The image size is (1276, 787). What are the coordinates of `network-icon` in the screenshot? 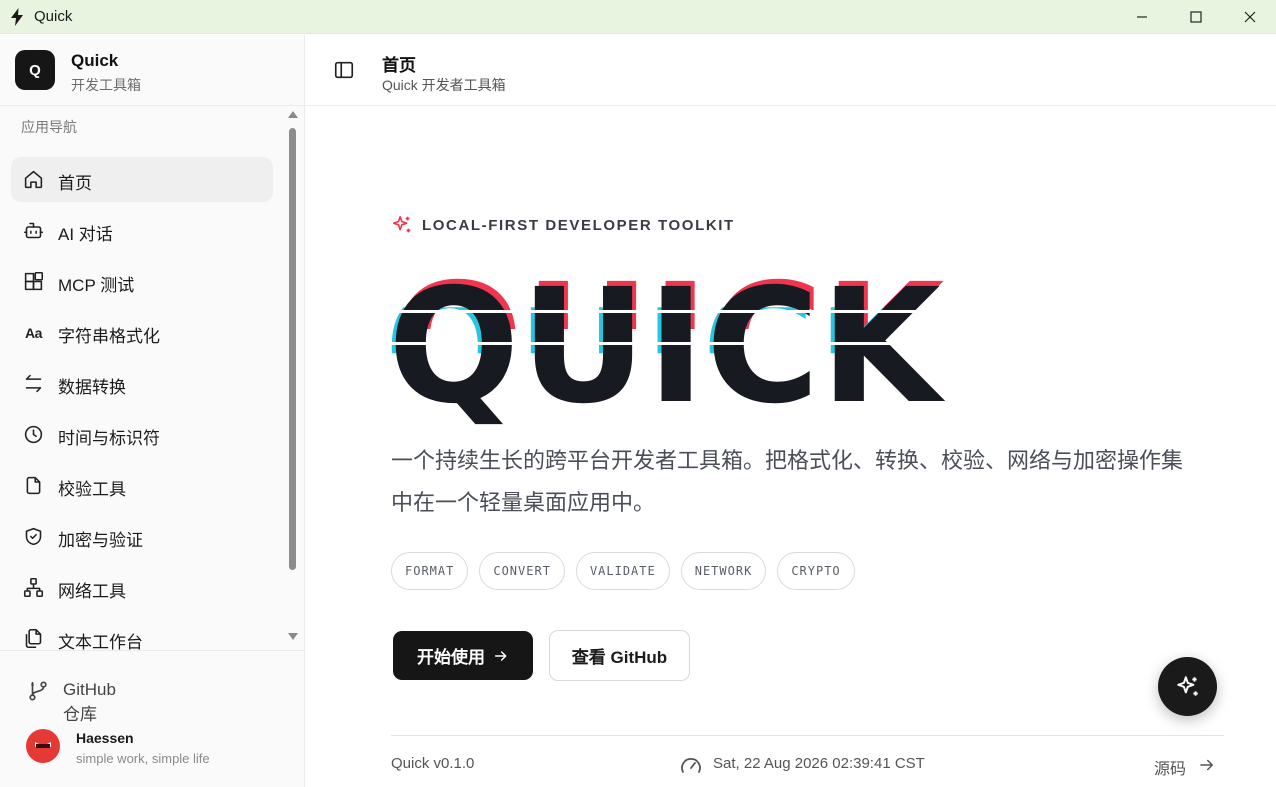 It's located at (33, 587).